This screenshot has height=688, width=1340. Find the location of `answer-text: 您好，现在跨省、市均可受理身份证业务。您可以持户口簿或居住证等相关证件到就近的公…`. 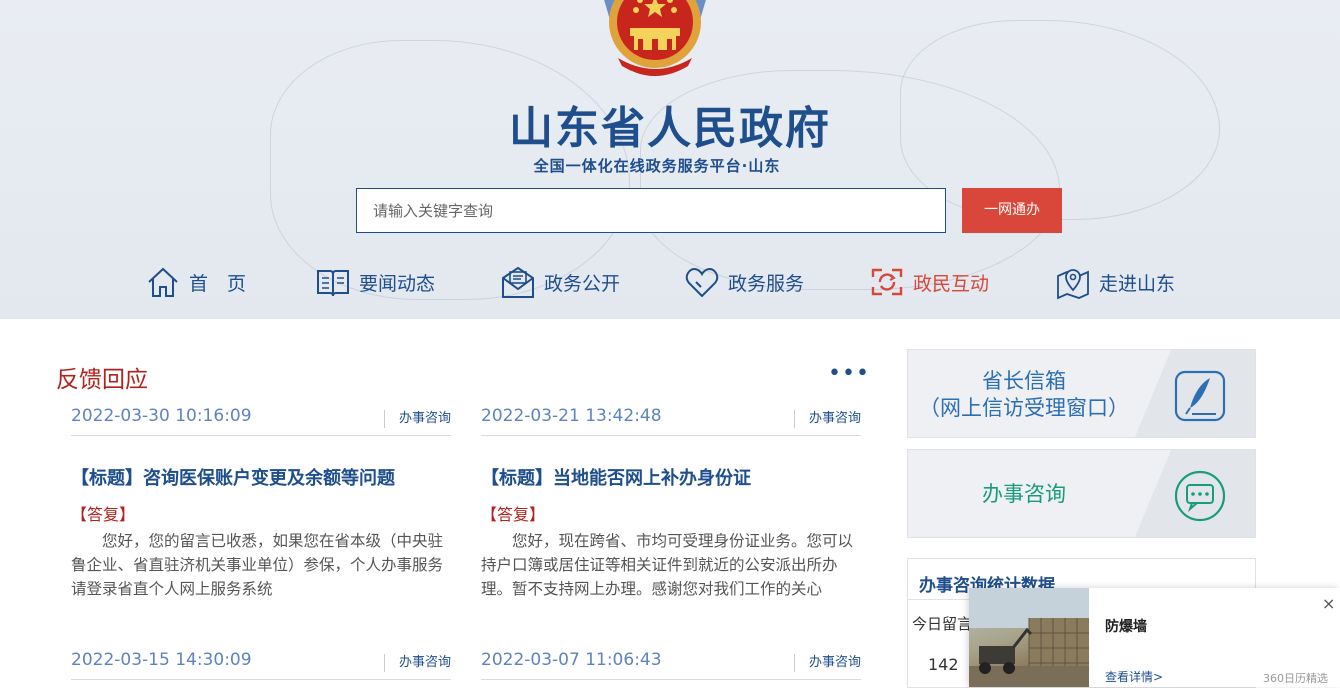

answer-text: 您好，现在跨省、市均可受理身份证业务。您可以持户口簿或居住证等相关证件到就近的公… is located at coordinates (667, 565).